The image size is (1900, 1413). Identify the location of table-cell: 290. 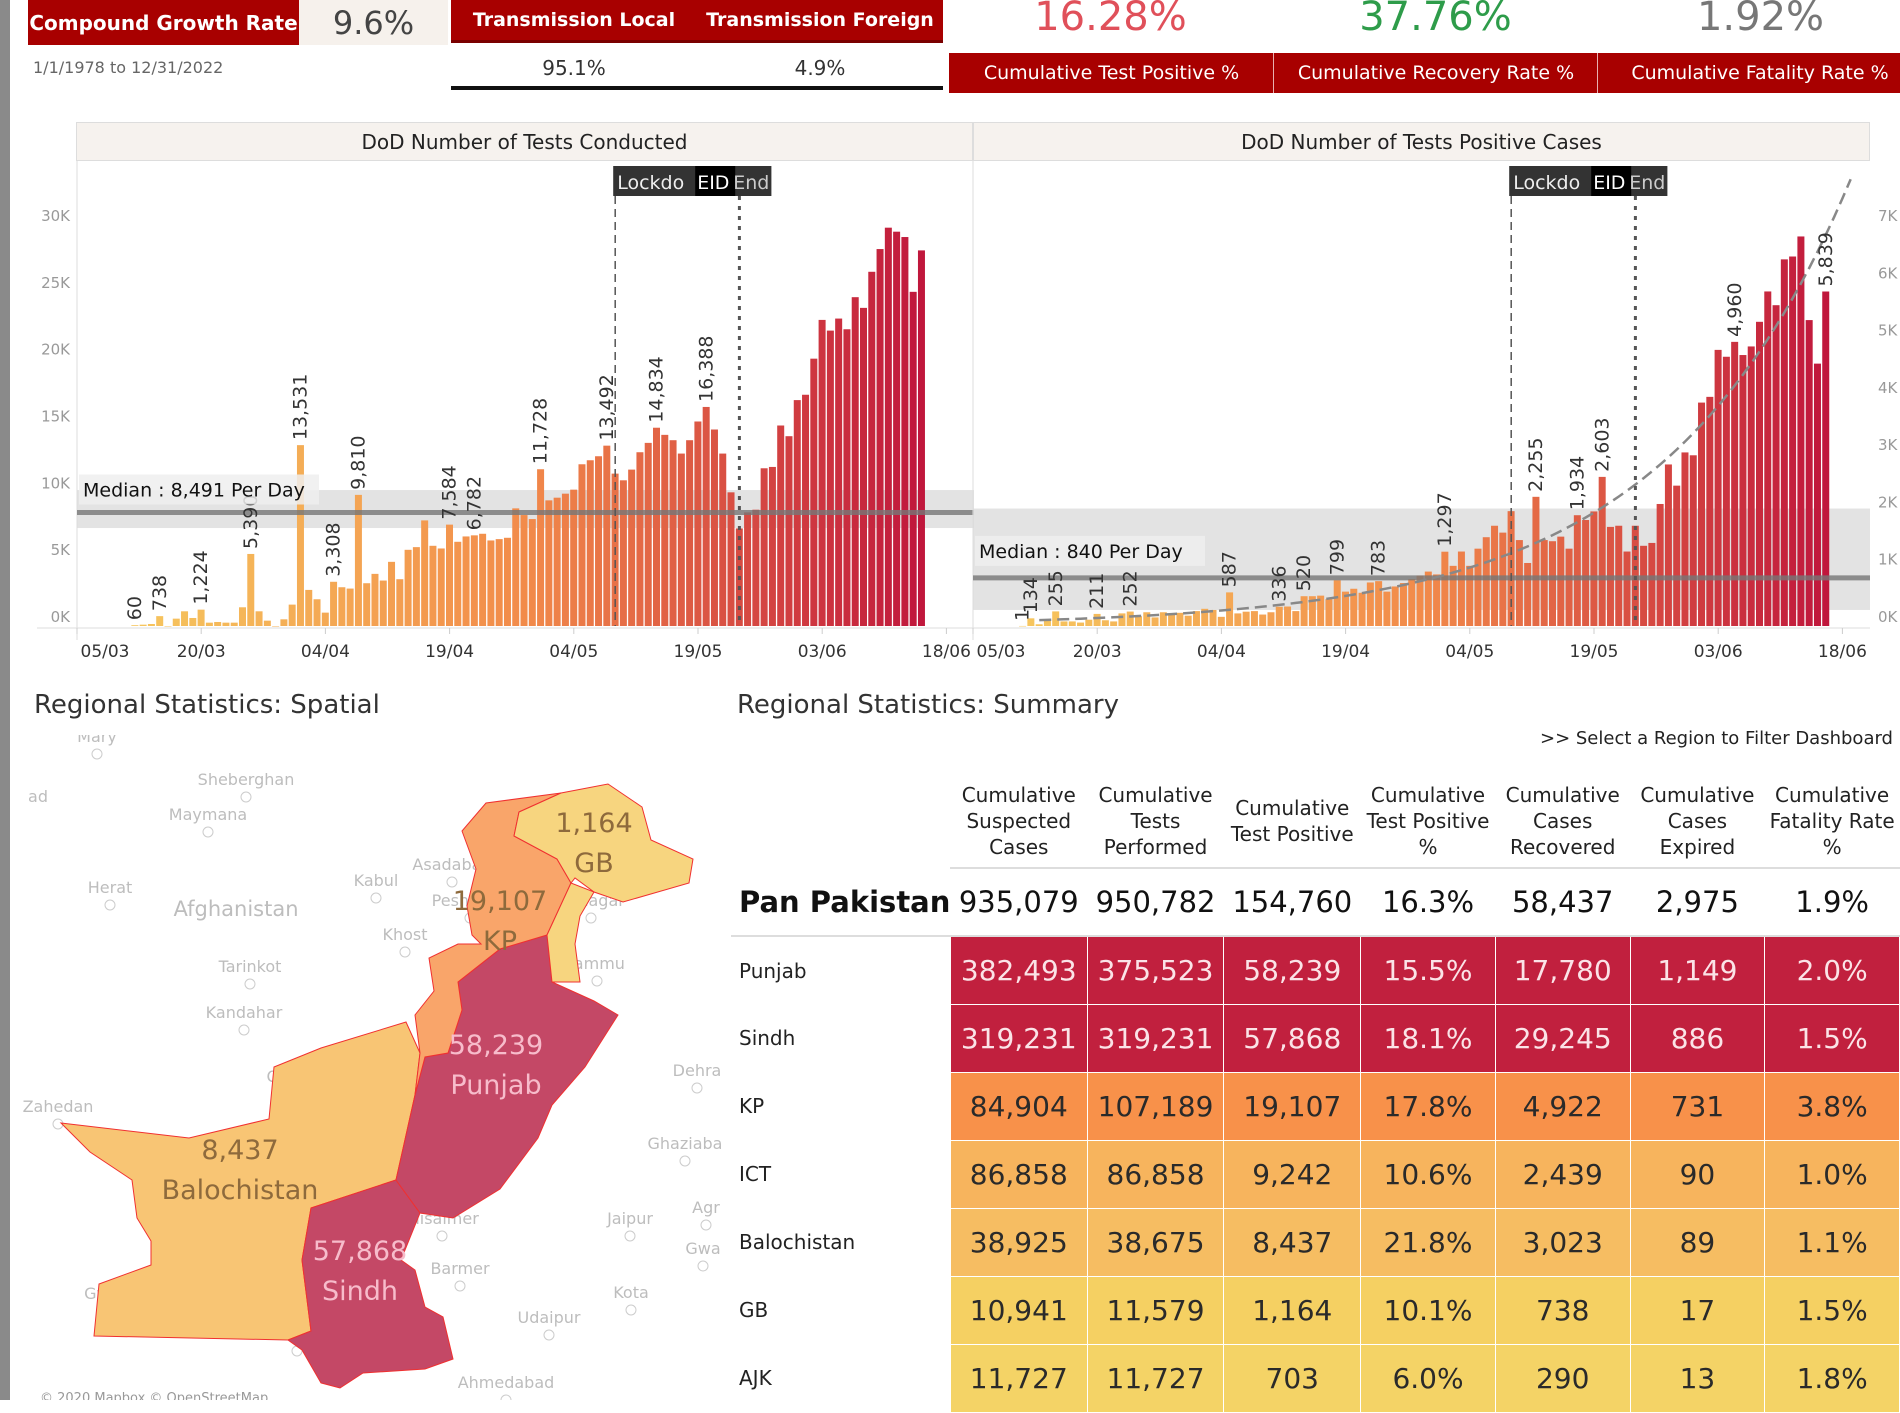
(1562, 1378).